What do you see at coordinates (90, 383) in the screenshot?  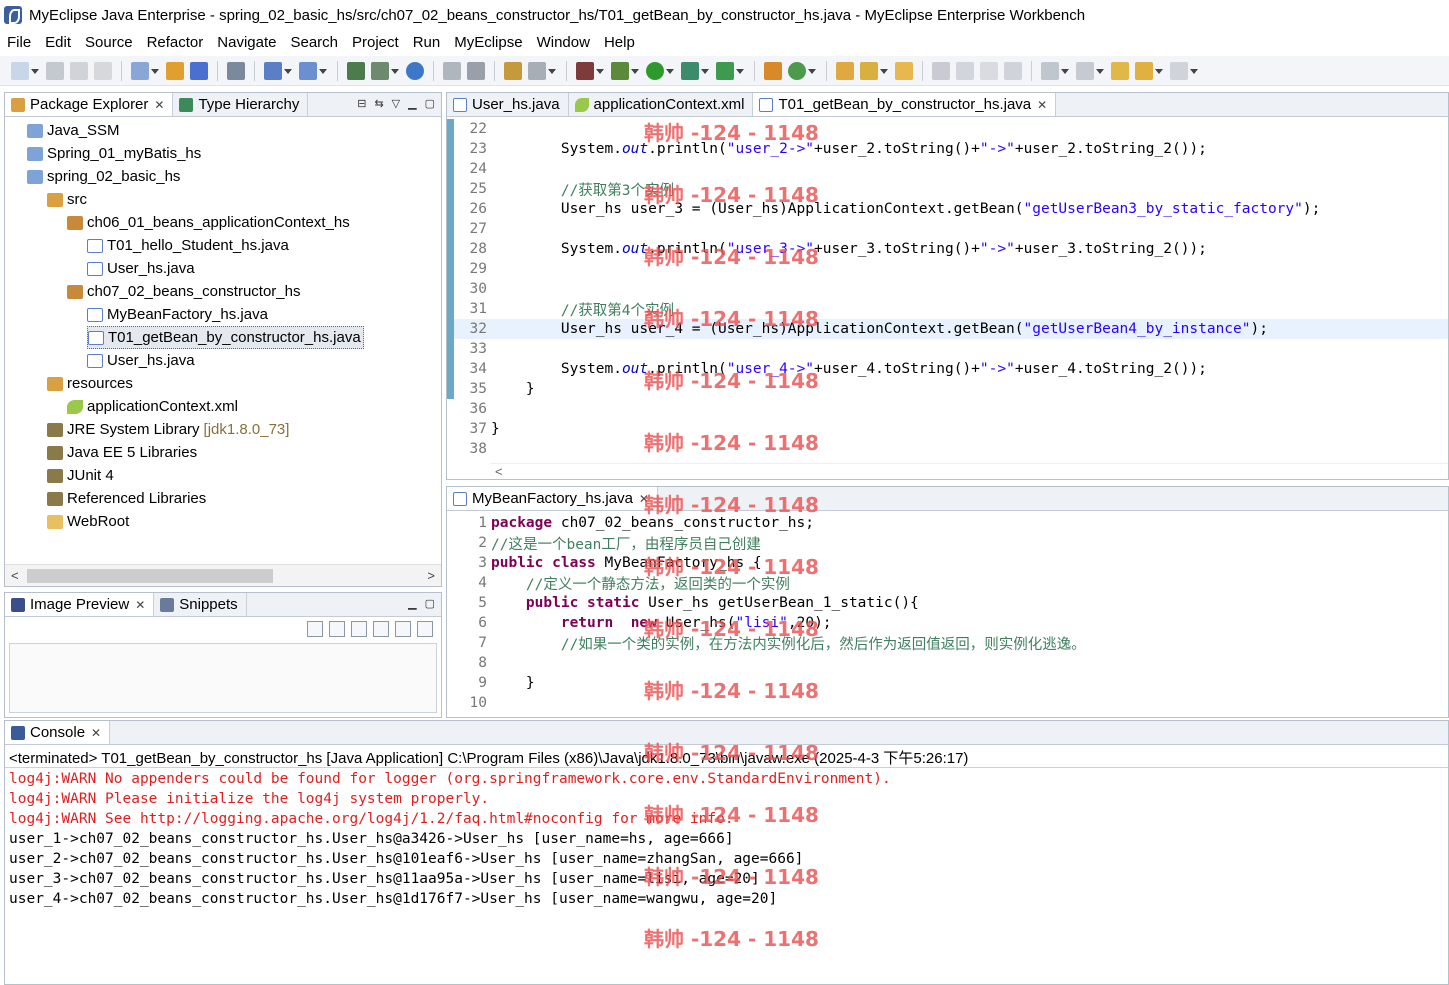 I see `tree-item: resources` at bounding box center [90, 383].